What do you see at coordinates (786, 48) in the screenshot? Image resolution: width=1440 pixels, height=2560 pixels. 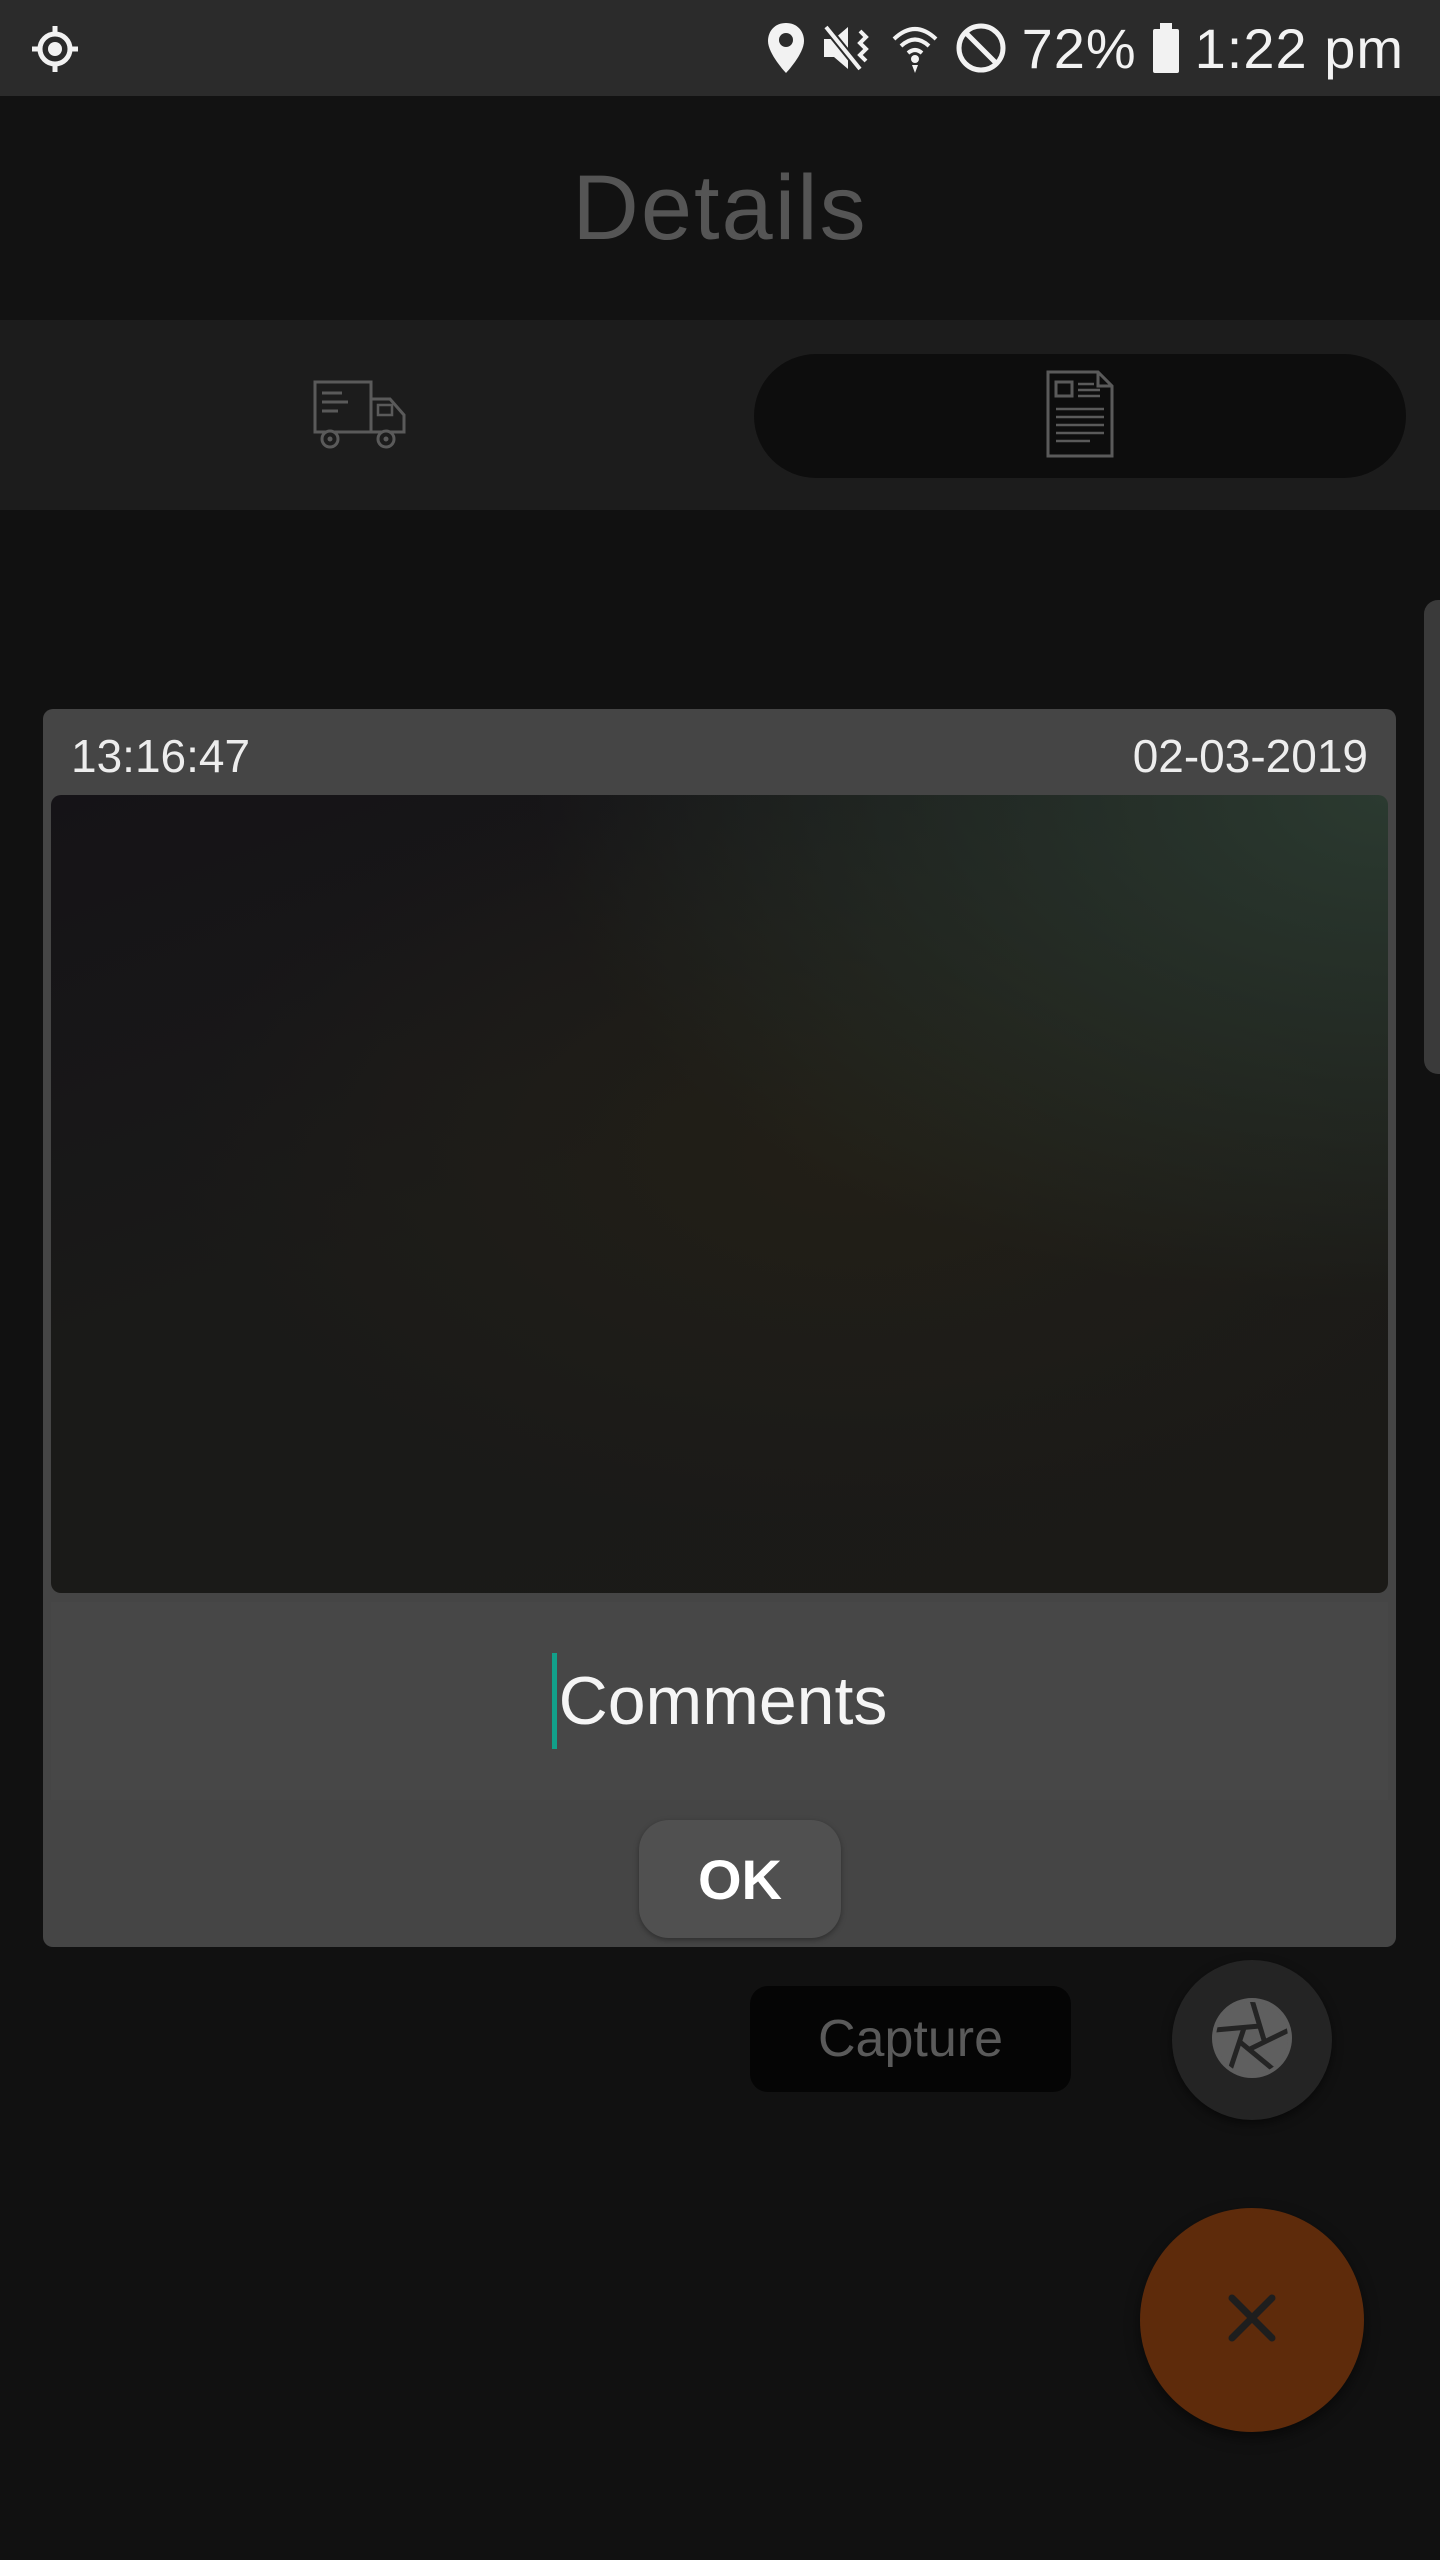 I see `location-pin-icon` at bounding box center [786, 48].